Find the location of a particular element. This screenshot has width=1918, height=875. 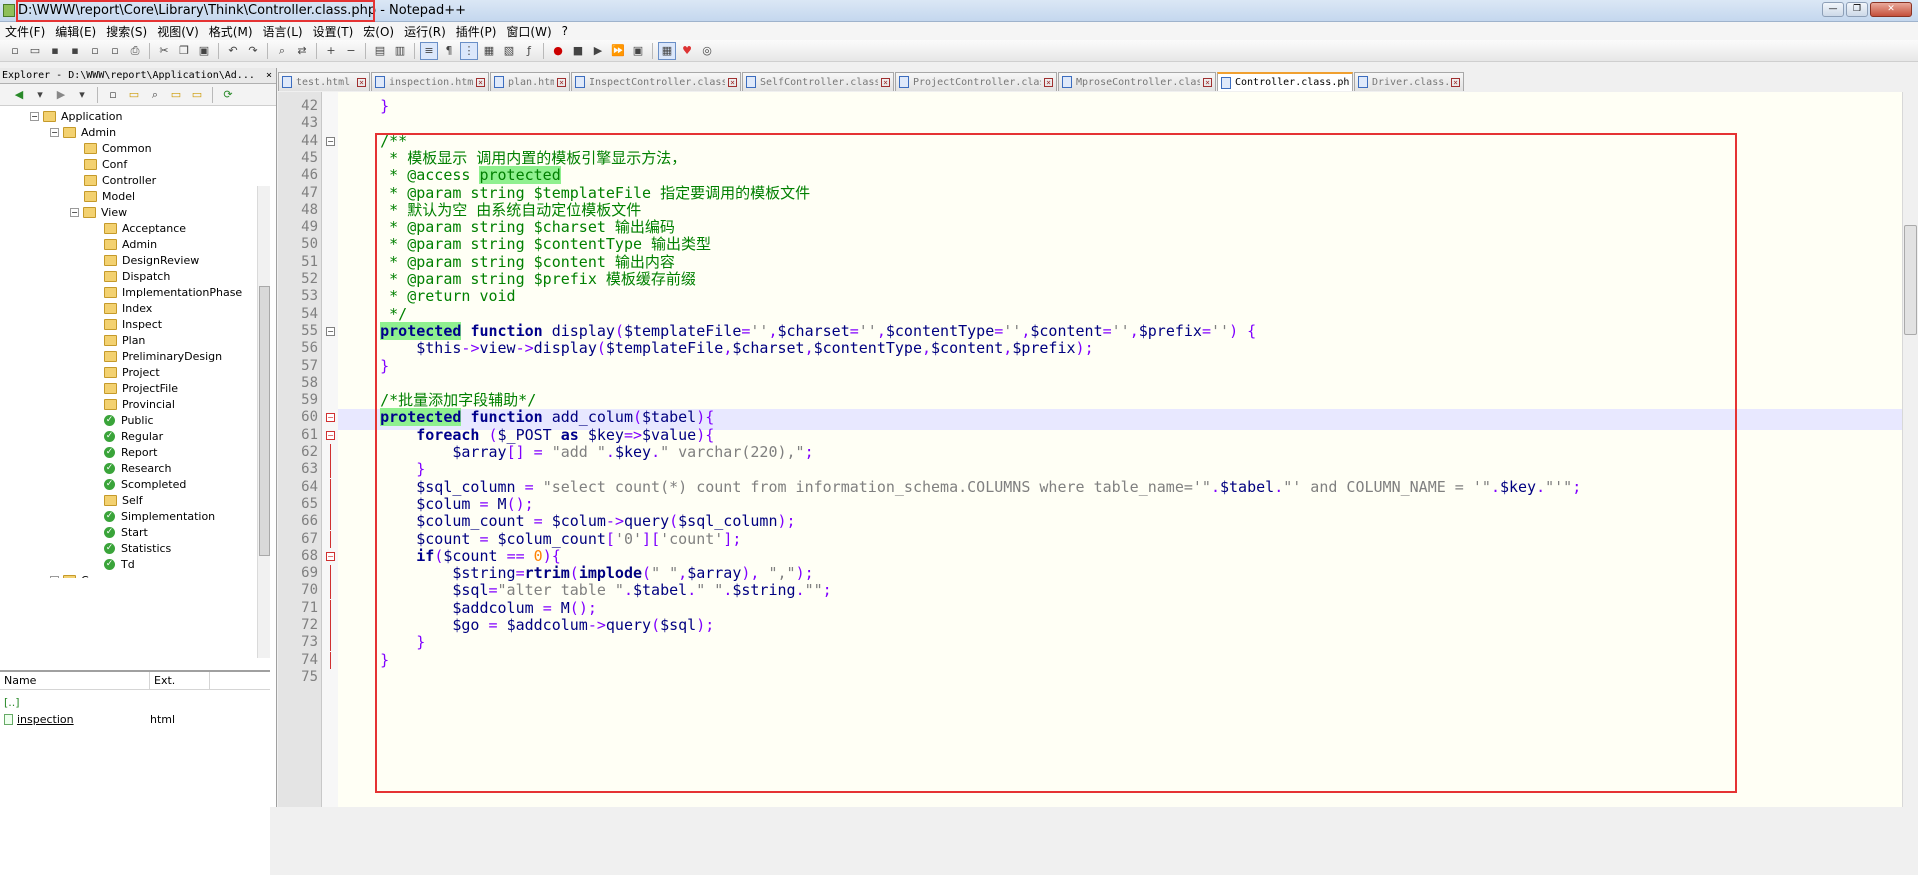

new-file-icon: ▫ is located at coordinates (15, 51).